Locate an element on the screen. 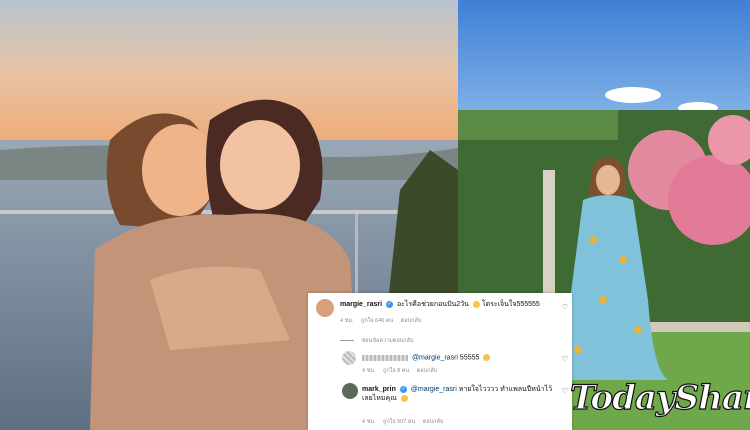 The image size is (750, 430). comment-time: 4 ชม. is located at coordinates (347, 321).